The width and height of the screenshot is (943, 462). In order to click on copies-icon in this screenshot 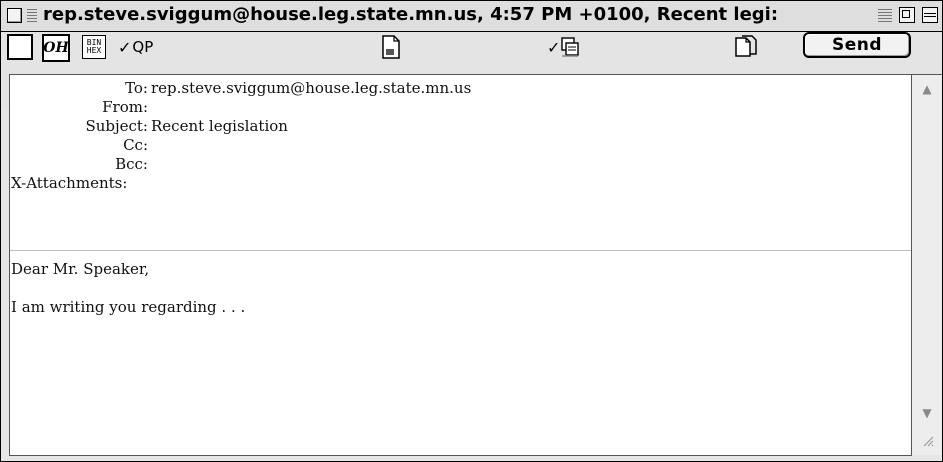, I will do `click(746, 46)`.